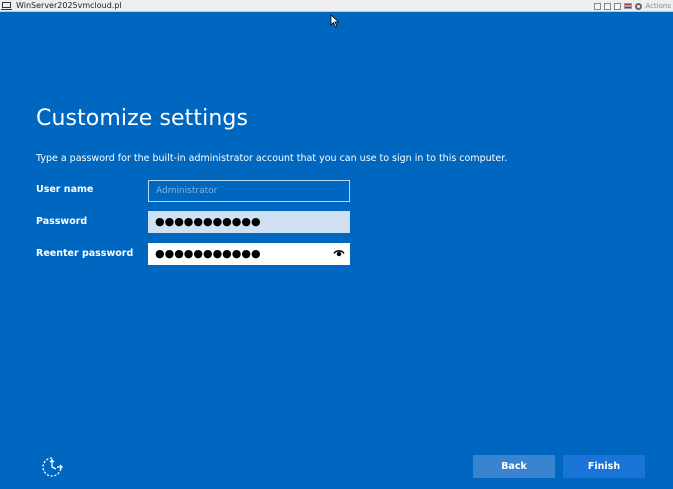 The height and width of the screenshot is (489, 673). What do you see at coordinates (618, 6) in the screenshot?
I see `fullscreen-icon` at bounding box center [618, 6].